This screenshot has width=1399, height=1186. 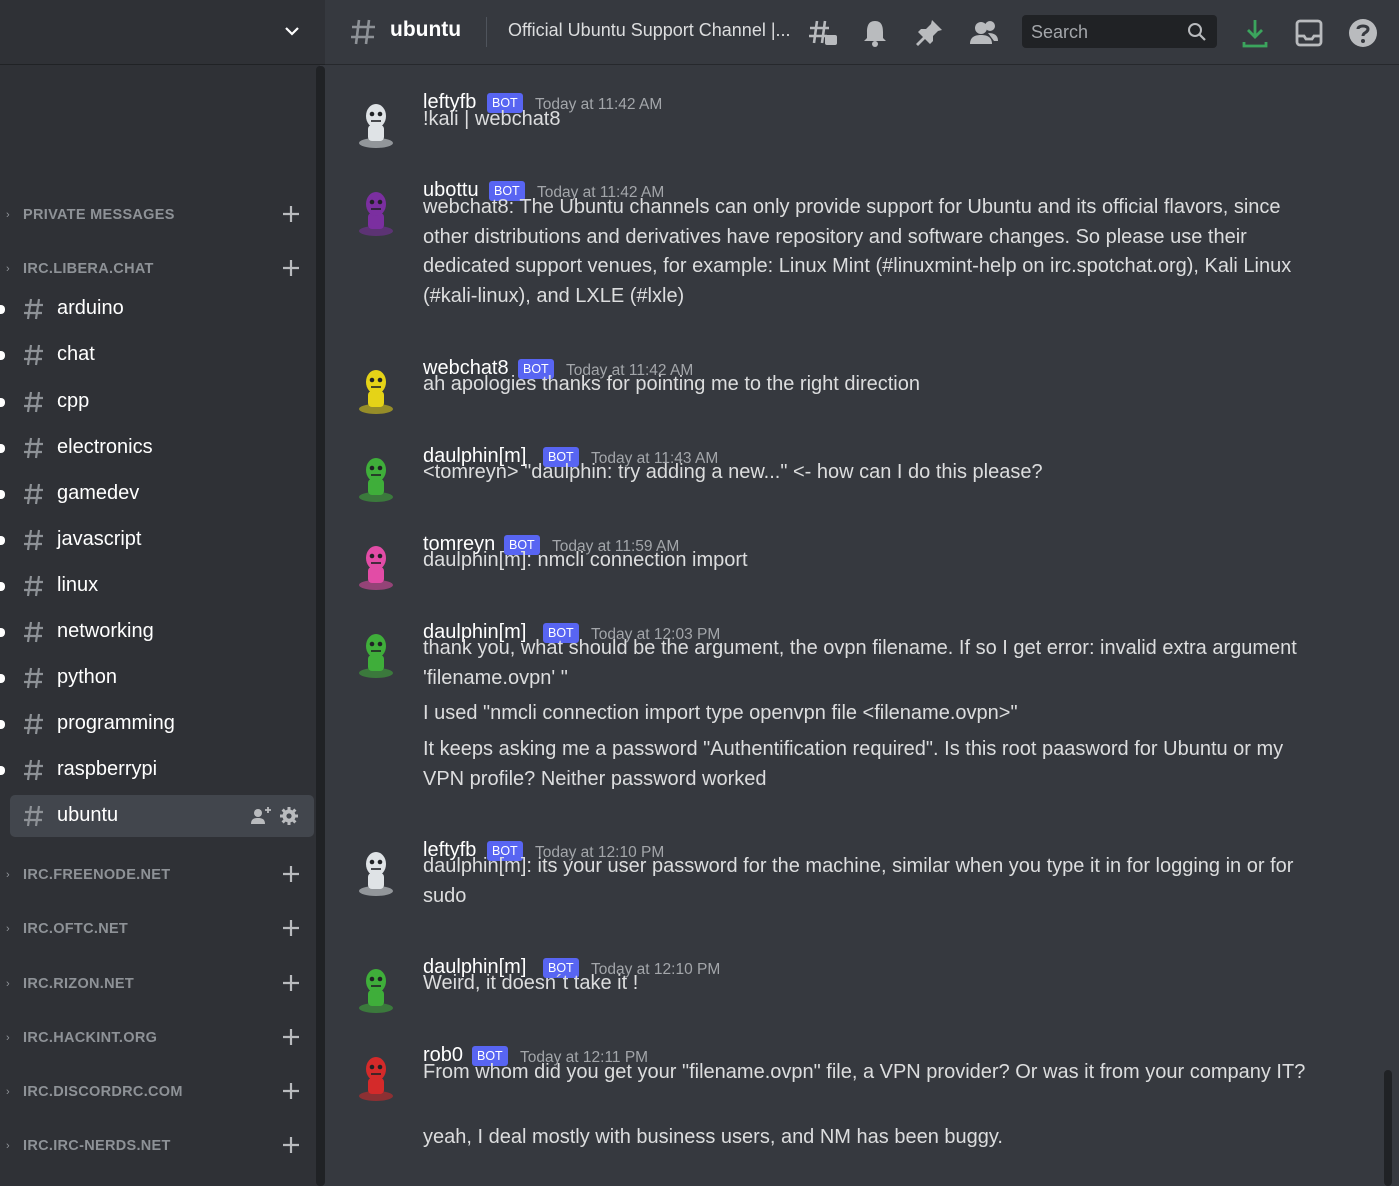 What do you see at coordinates (1388, 1128) in the screenshot?
I see `messages-scrollbar` at bounding box center [1388, 1128].